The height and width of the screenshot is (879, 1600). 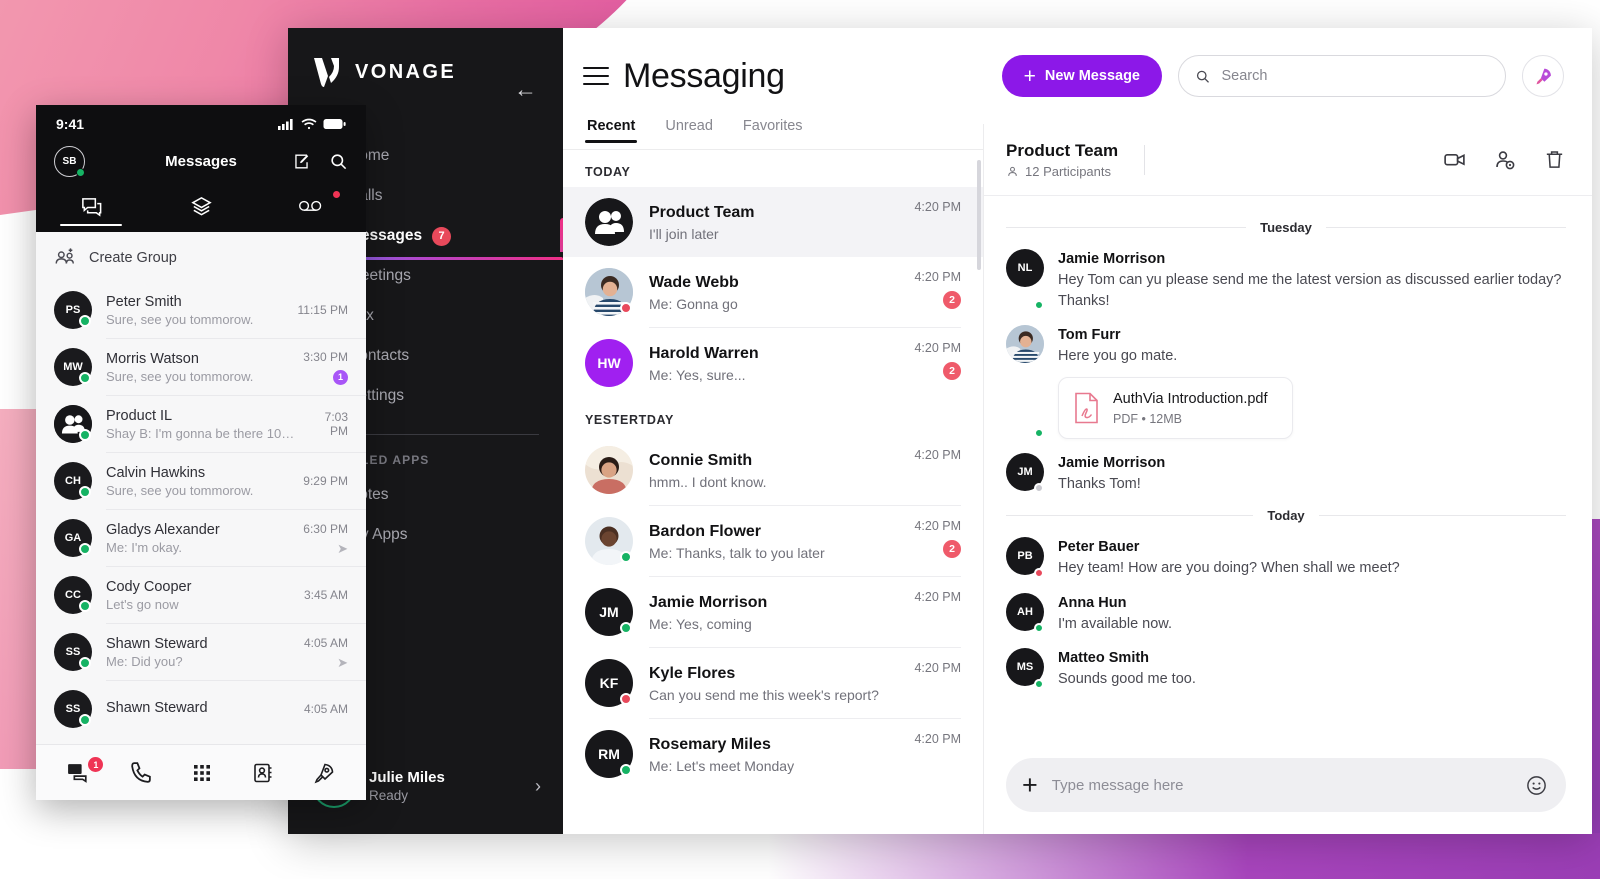 What do you see at coordinates (140, 772) in the screenshot?
I see `nav-phone-icon` at bounding box center [140, 772].